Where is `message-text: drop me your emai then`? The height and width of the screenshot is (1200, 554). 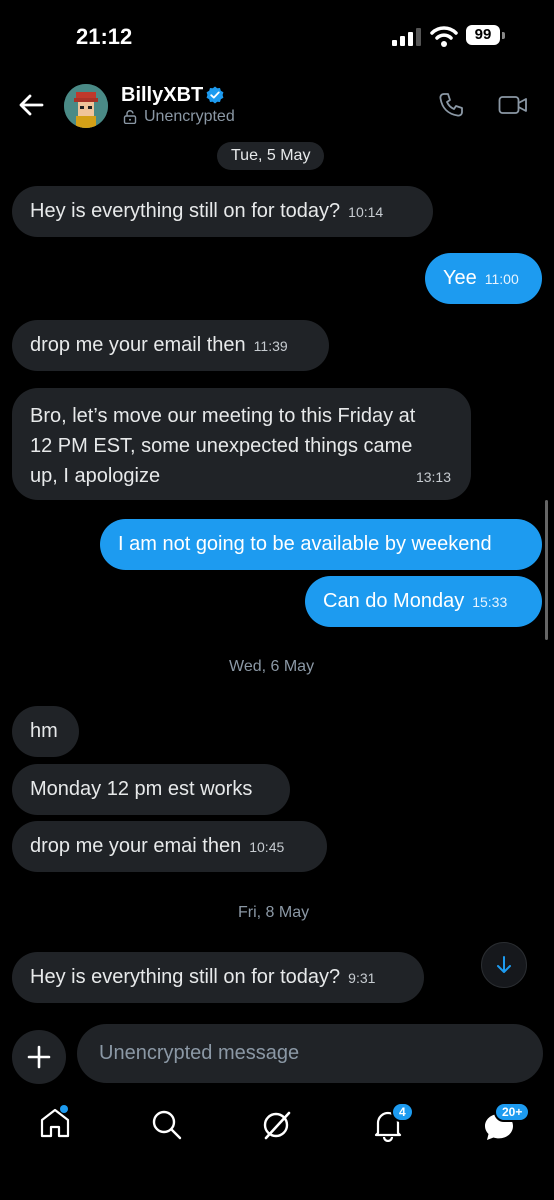
message-text: drop me your emai then is located at coordinates (136, 846).